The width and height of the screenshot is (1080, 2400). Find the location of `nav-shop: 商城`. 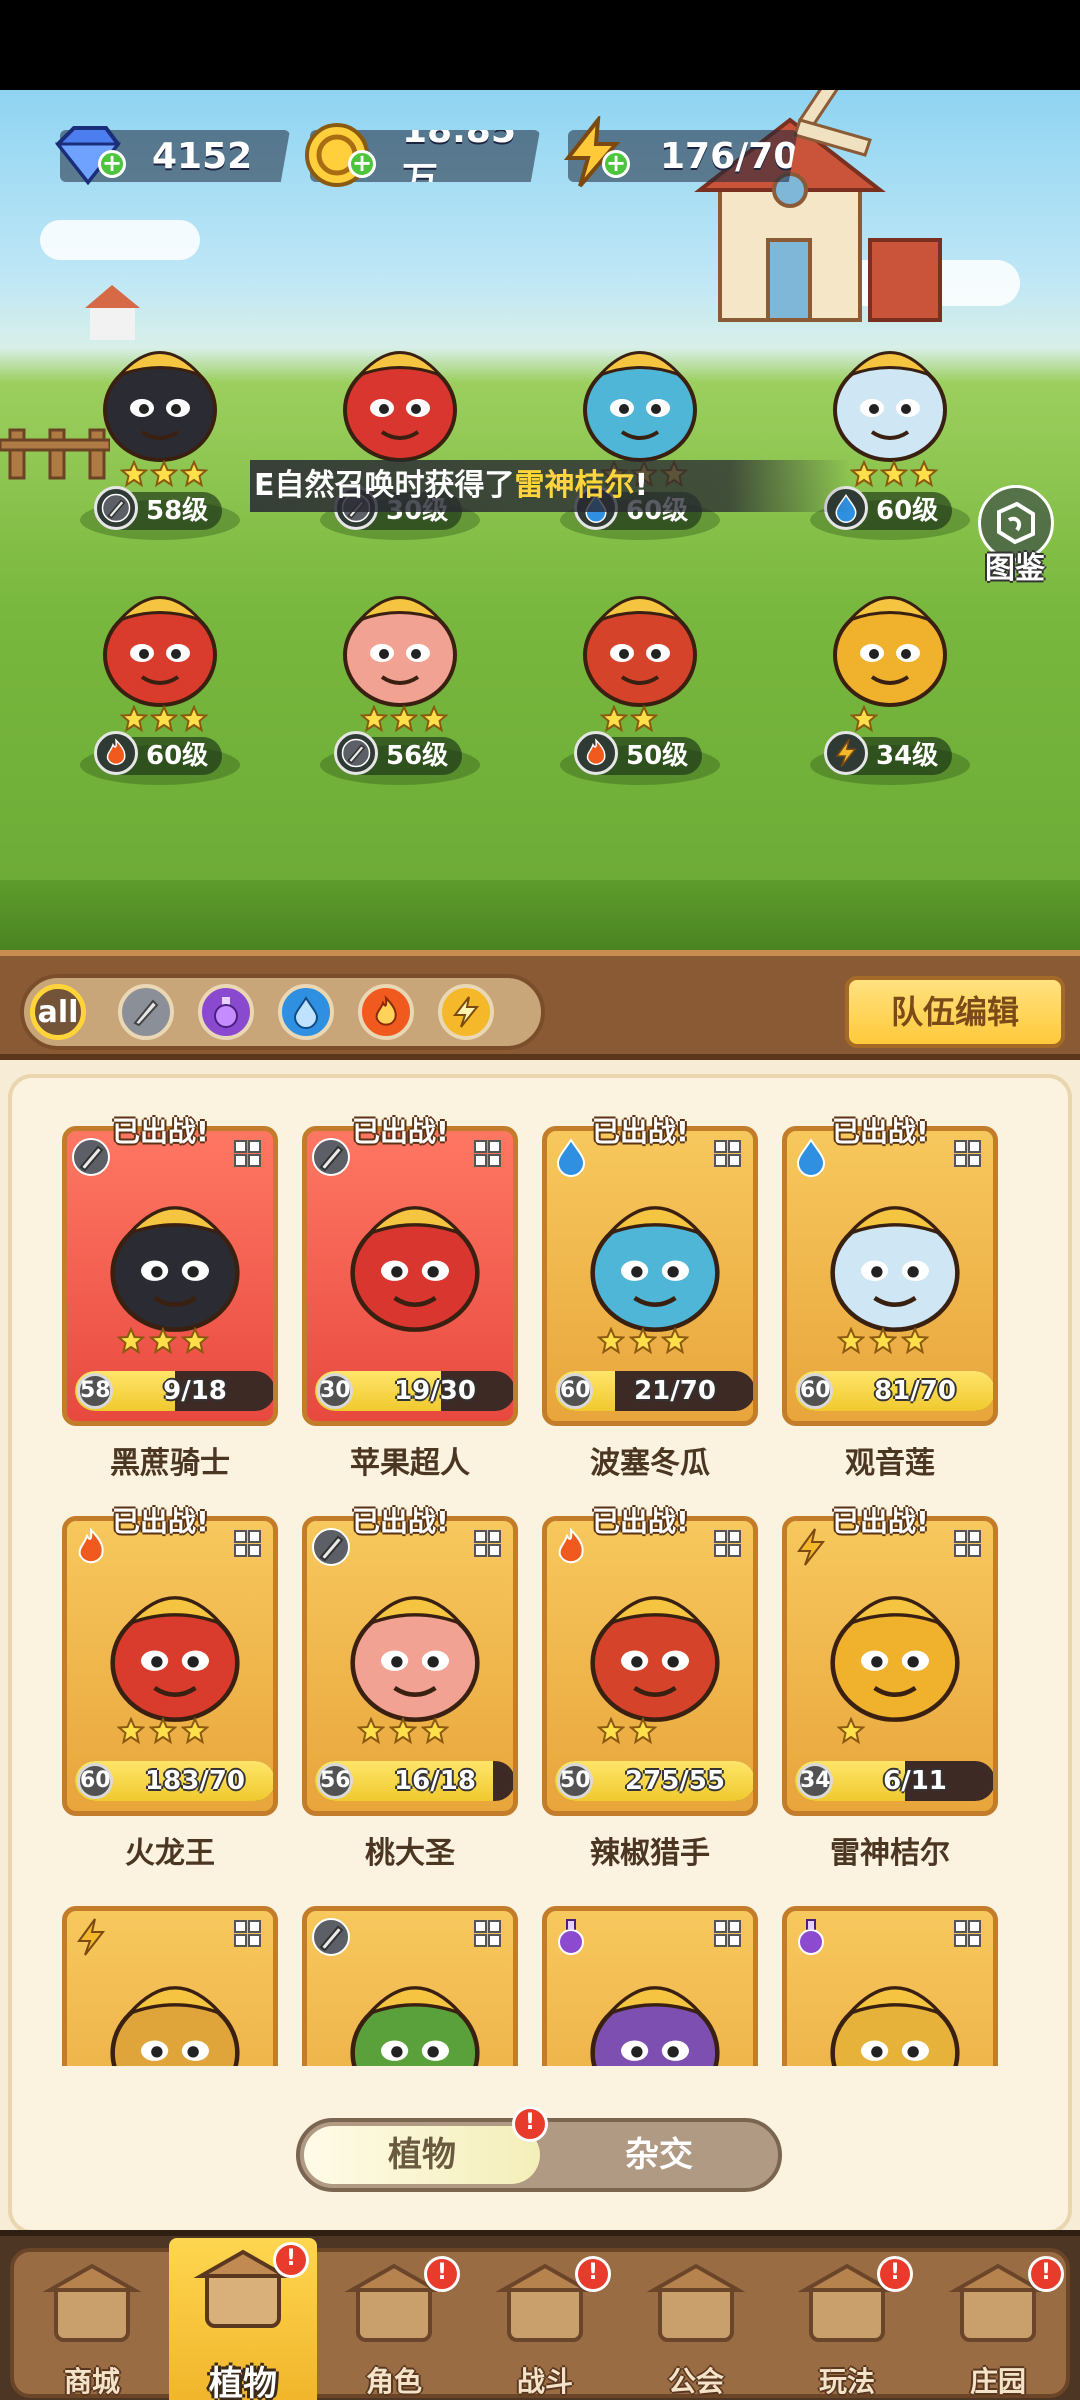

nav-shop: 商城 is located at coordinates (92, 2326).